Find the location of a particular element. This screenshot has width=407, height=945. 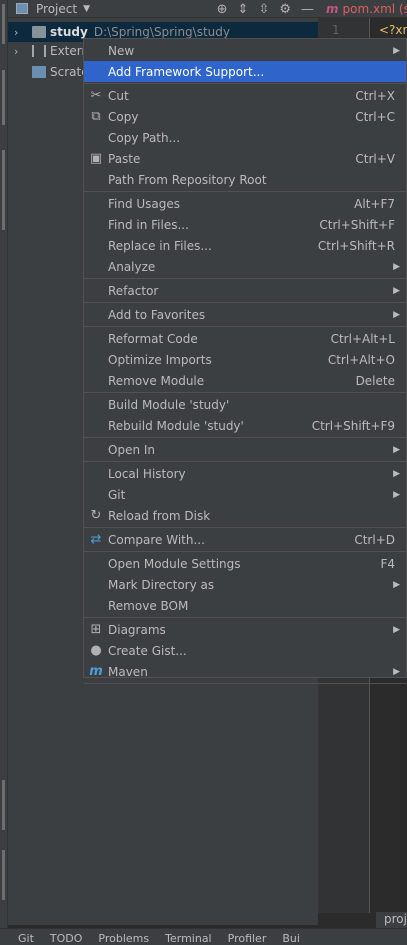

menu-item-build-module: Build Module 'study' is located at coordinates (245, 404).